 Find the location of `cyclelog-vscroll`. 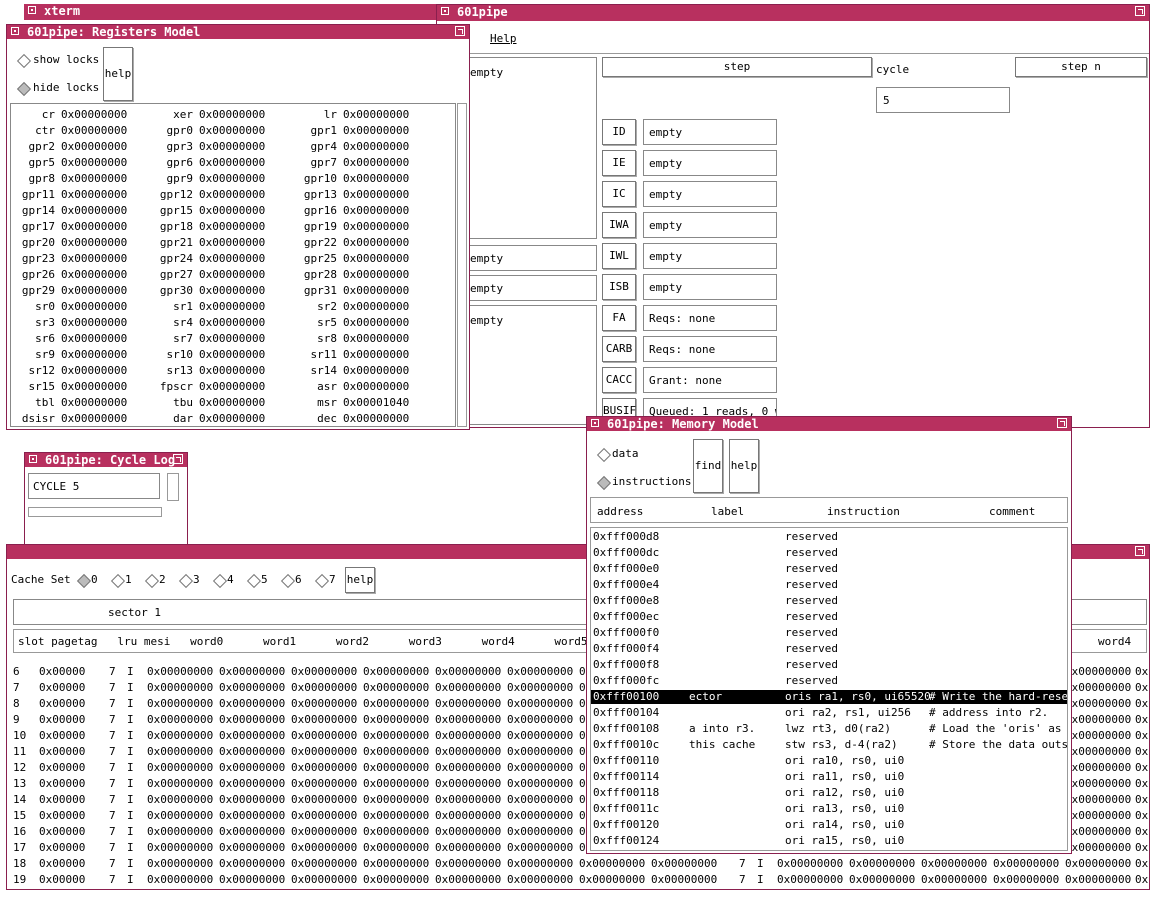

cyclelog-vscroll is located at coordinates (173, 487).